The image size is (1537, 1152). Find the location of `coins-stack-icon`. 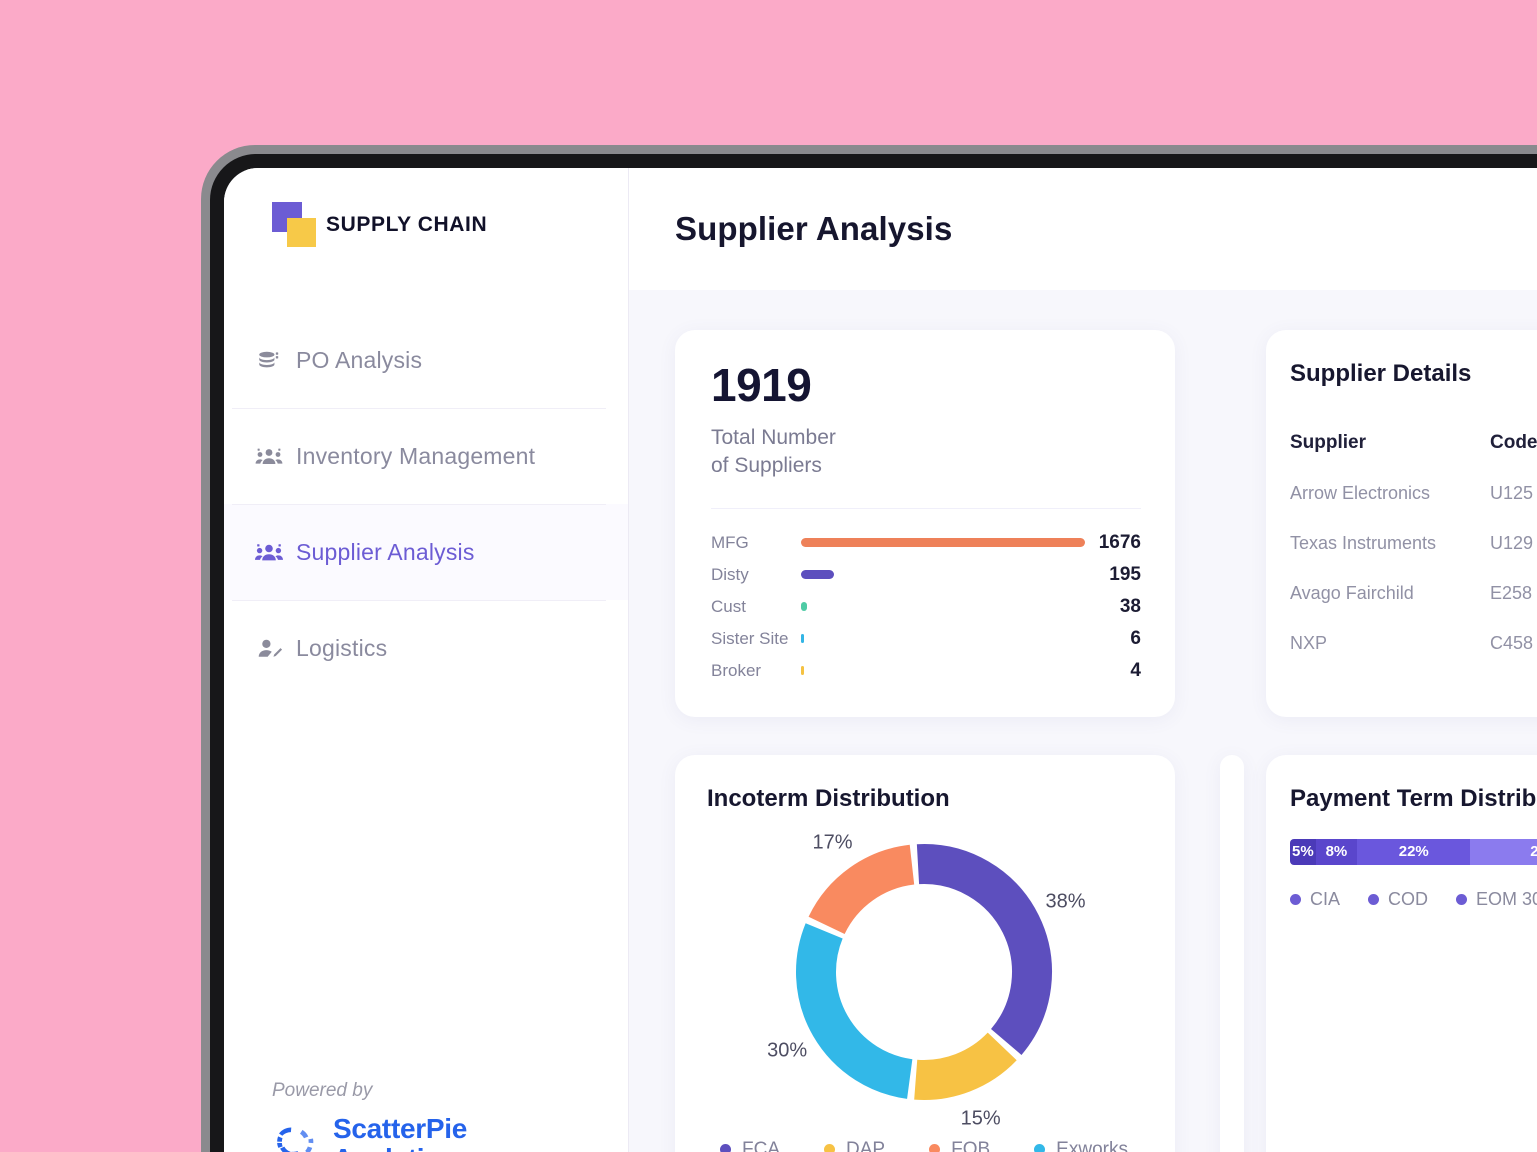

coins-stack-icon is located at coordinates (269, 360).